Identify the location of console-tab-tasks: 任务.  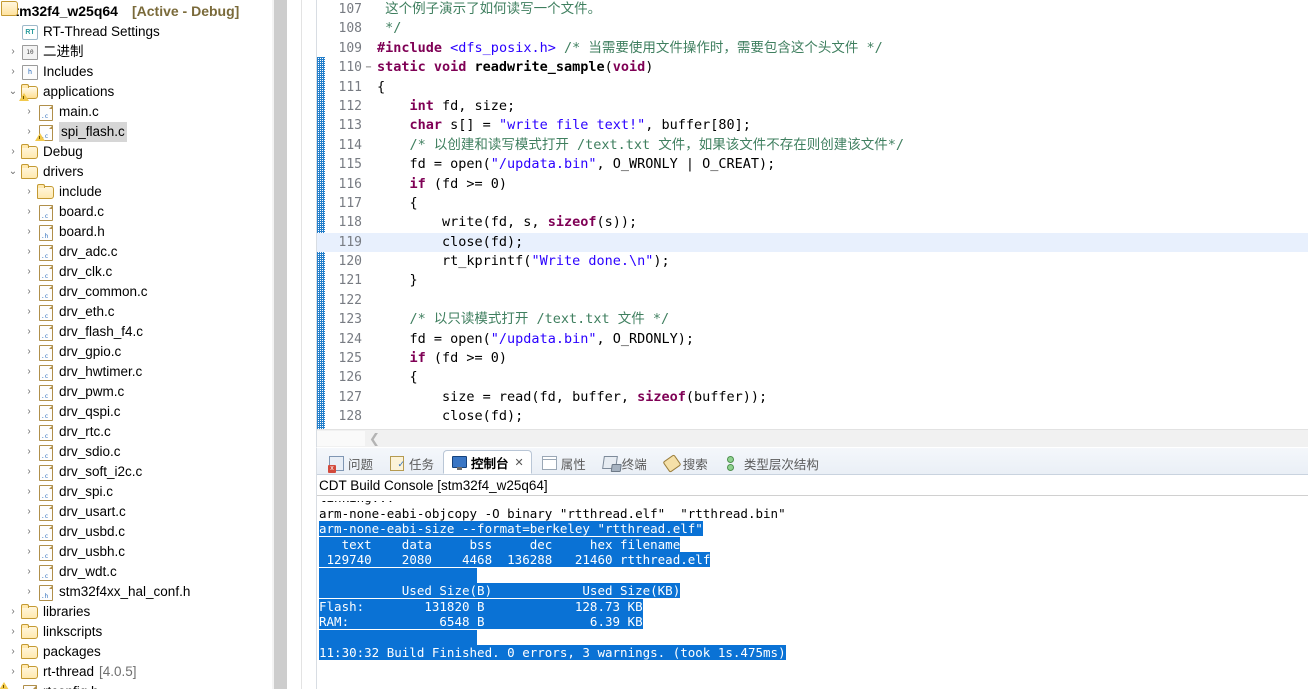
(411, 463).